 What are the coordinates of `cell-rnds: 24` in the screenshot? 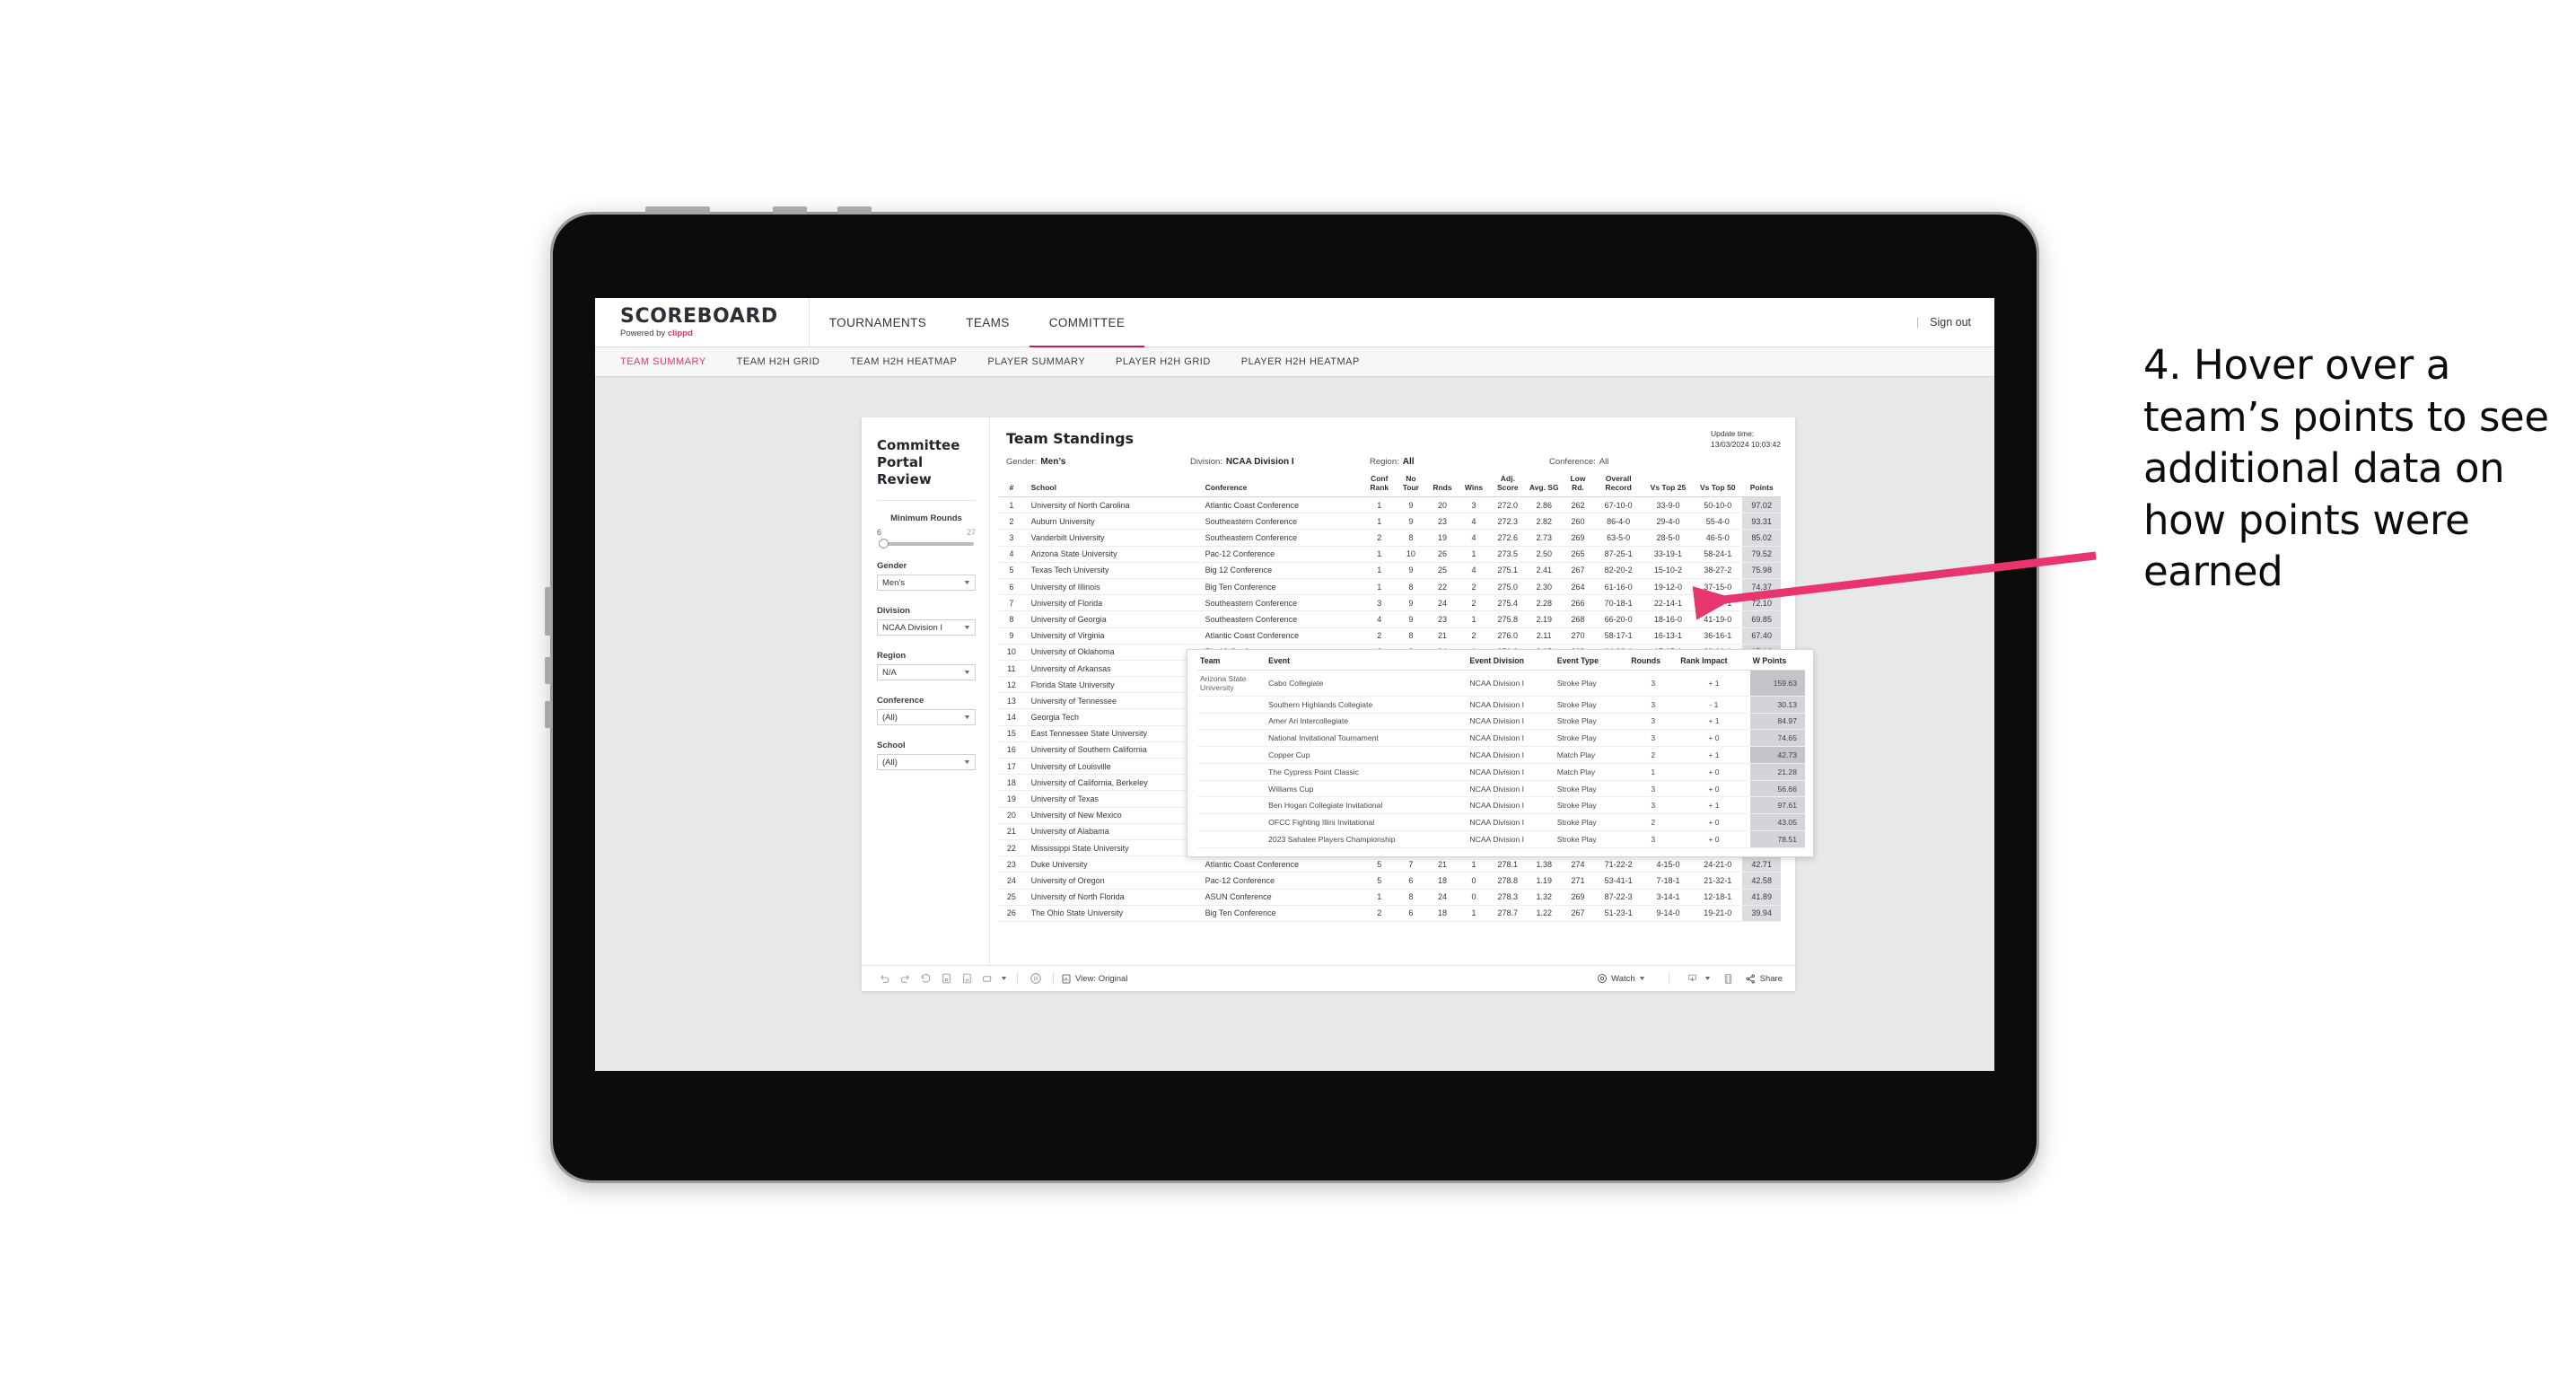 It's located at (1442, 897).